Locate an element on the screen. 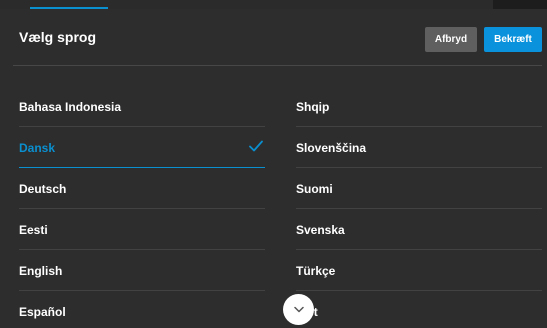 This screenshot has width=547, height=328. header-divider is located at coordinates (277, 65).